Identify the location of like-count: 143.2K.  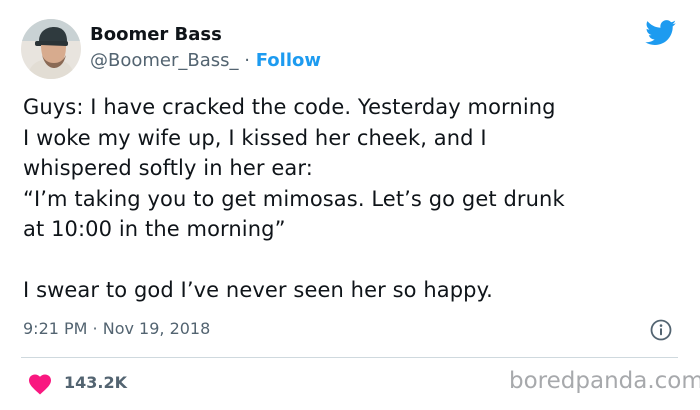
(95, 383).